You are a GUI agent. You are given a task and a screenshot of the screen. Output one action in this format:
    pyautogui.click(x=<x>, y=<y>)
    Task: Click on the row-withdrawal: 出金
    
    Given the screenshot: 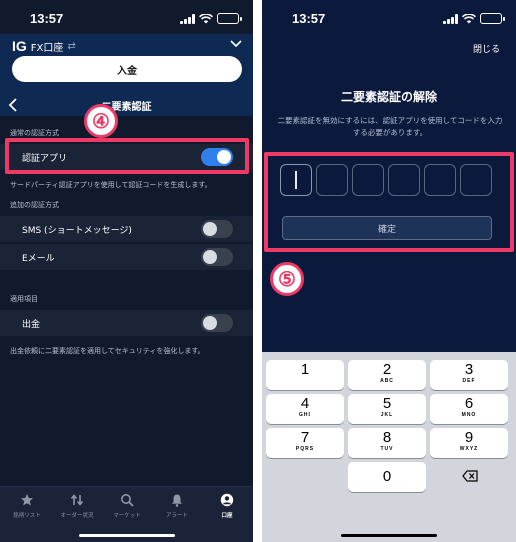 What is the action you would take?
    pyautogui.click(x=126, y=323)
    